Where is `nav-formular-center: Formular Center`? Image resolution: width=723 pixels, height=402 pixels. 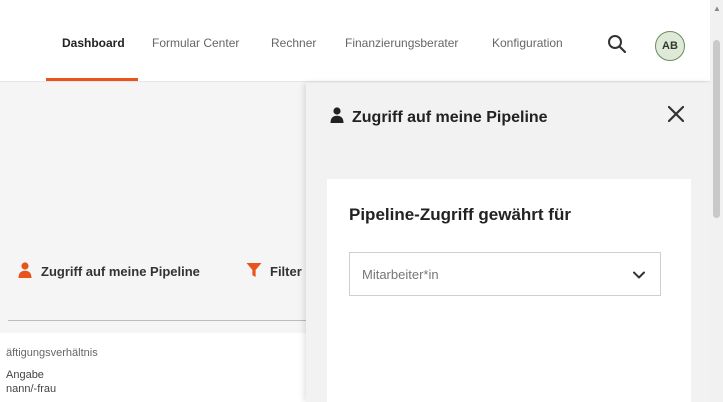 nav-formular-center: Formular Center is located at coordinates (195, 43).